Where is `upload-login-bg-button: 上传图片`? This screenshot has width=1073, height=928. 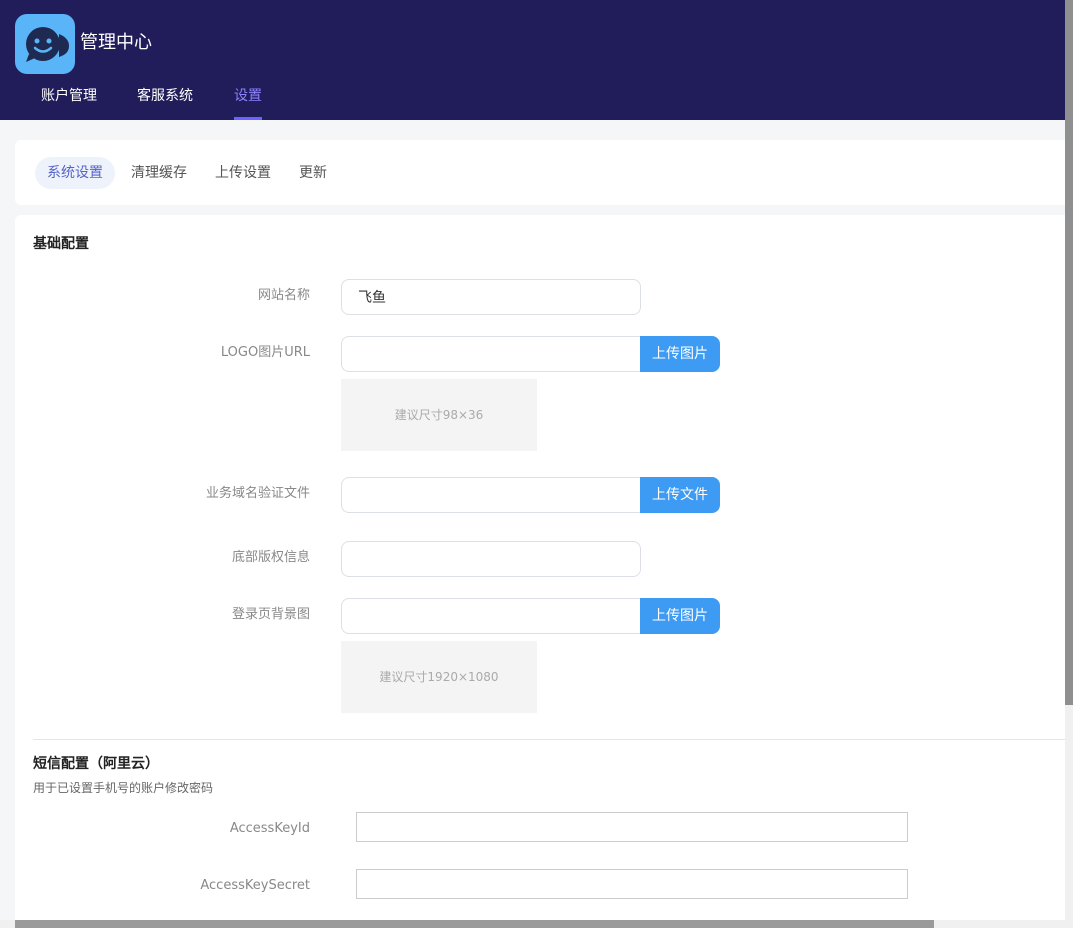
upload-login-bg-button: 上传图片 is located at coordinates (680, 616).